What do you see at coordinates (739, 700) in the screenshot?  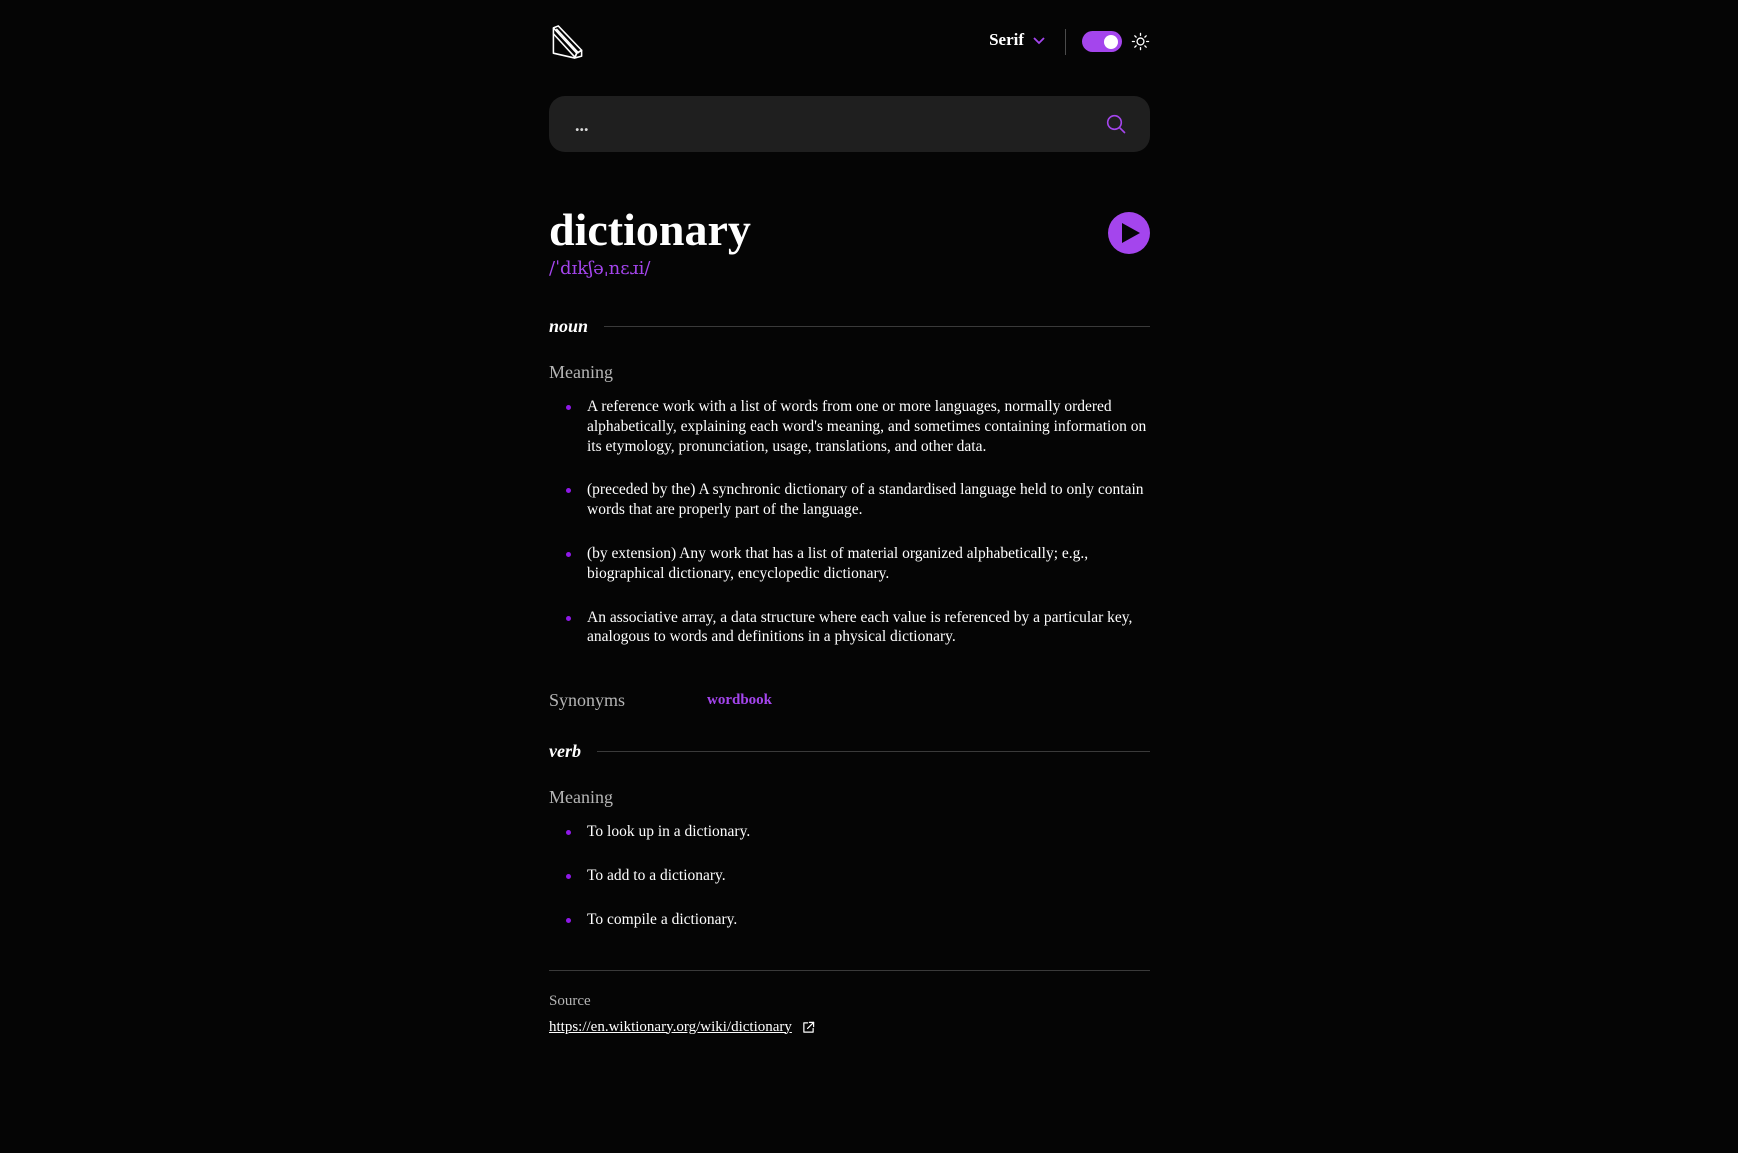 I see `synonym-link: wordbook` at bounding box center [739, 700].